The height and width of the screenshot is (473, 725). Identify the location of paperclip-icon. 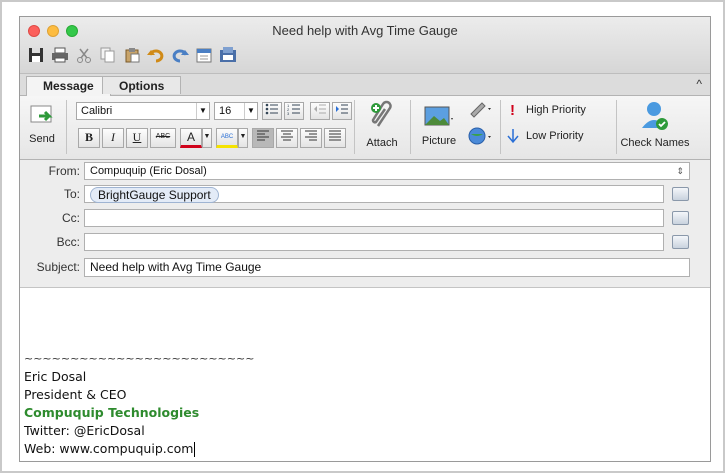
(381, 113).